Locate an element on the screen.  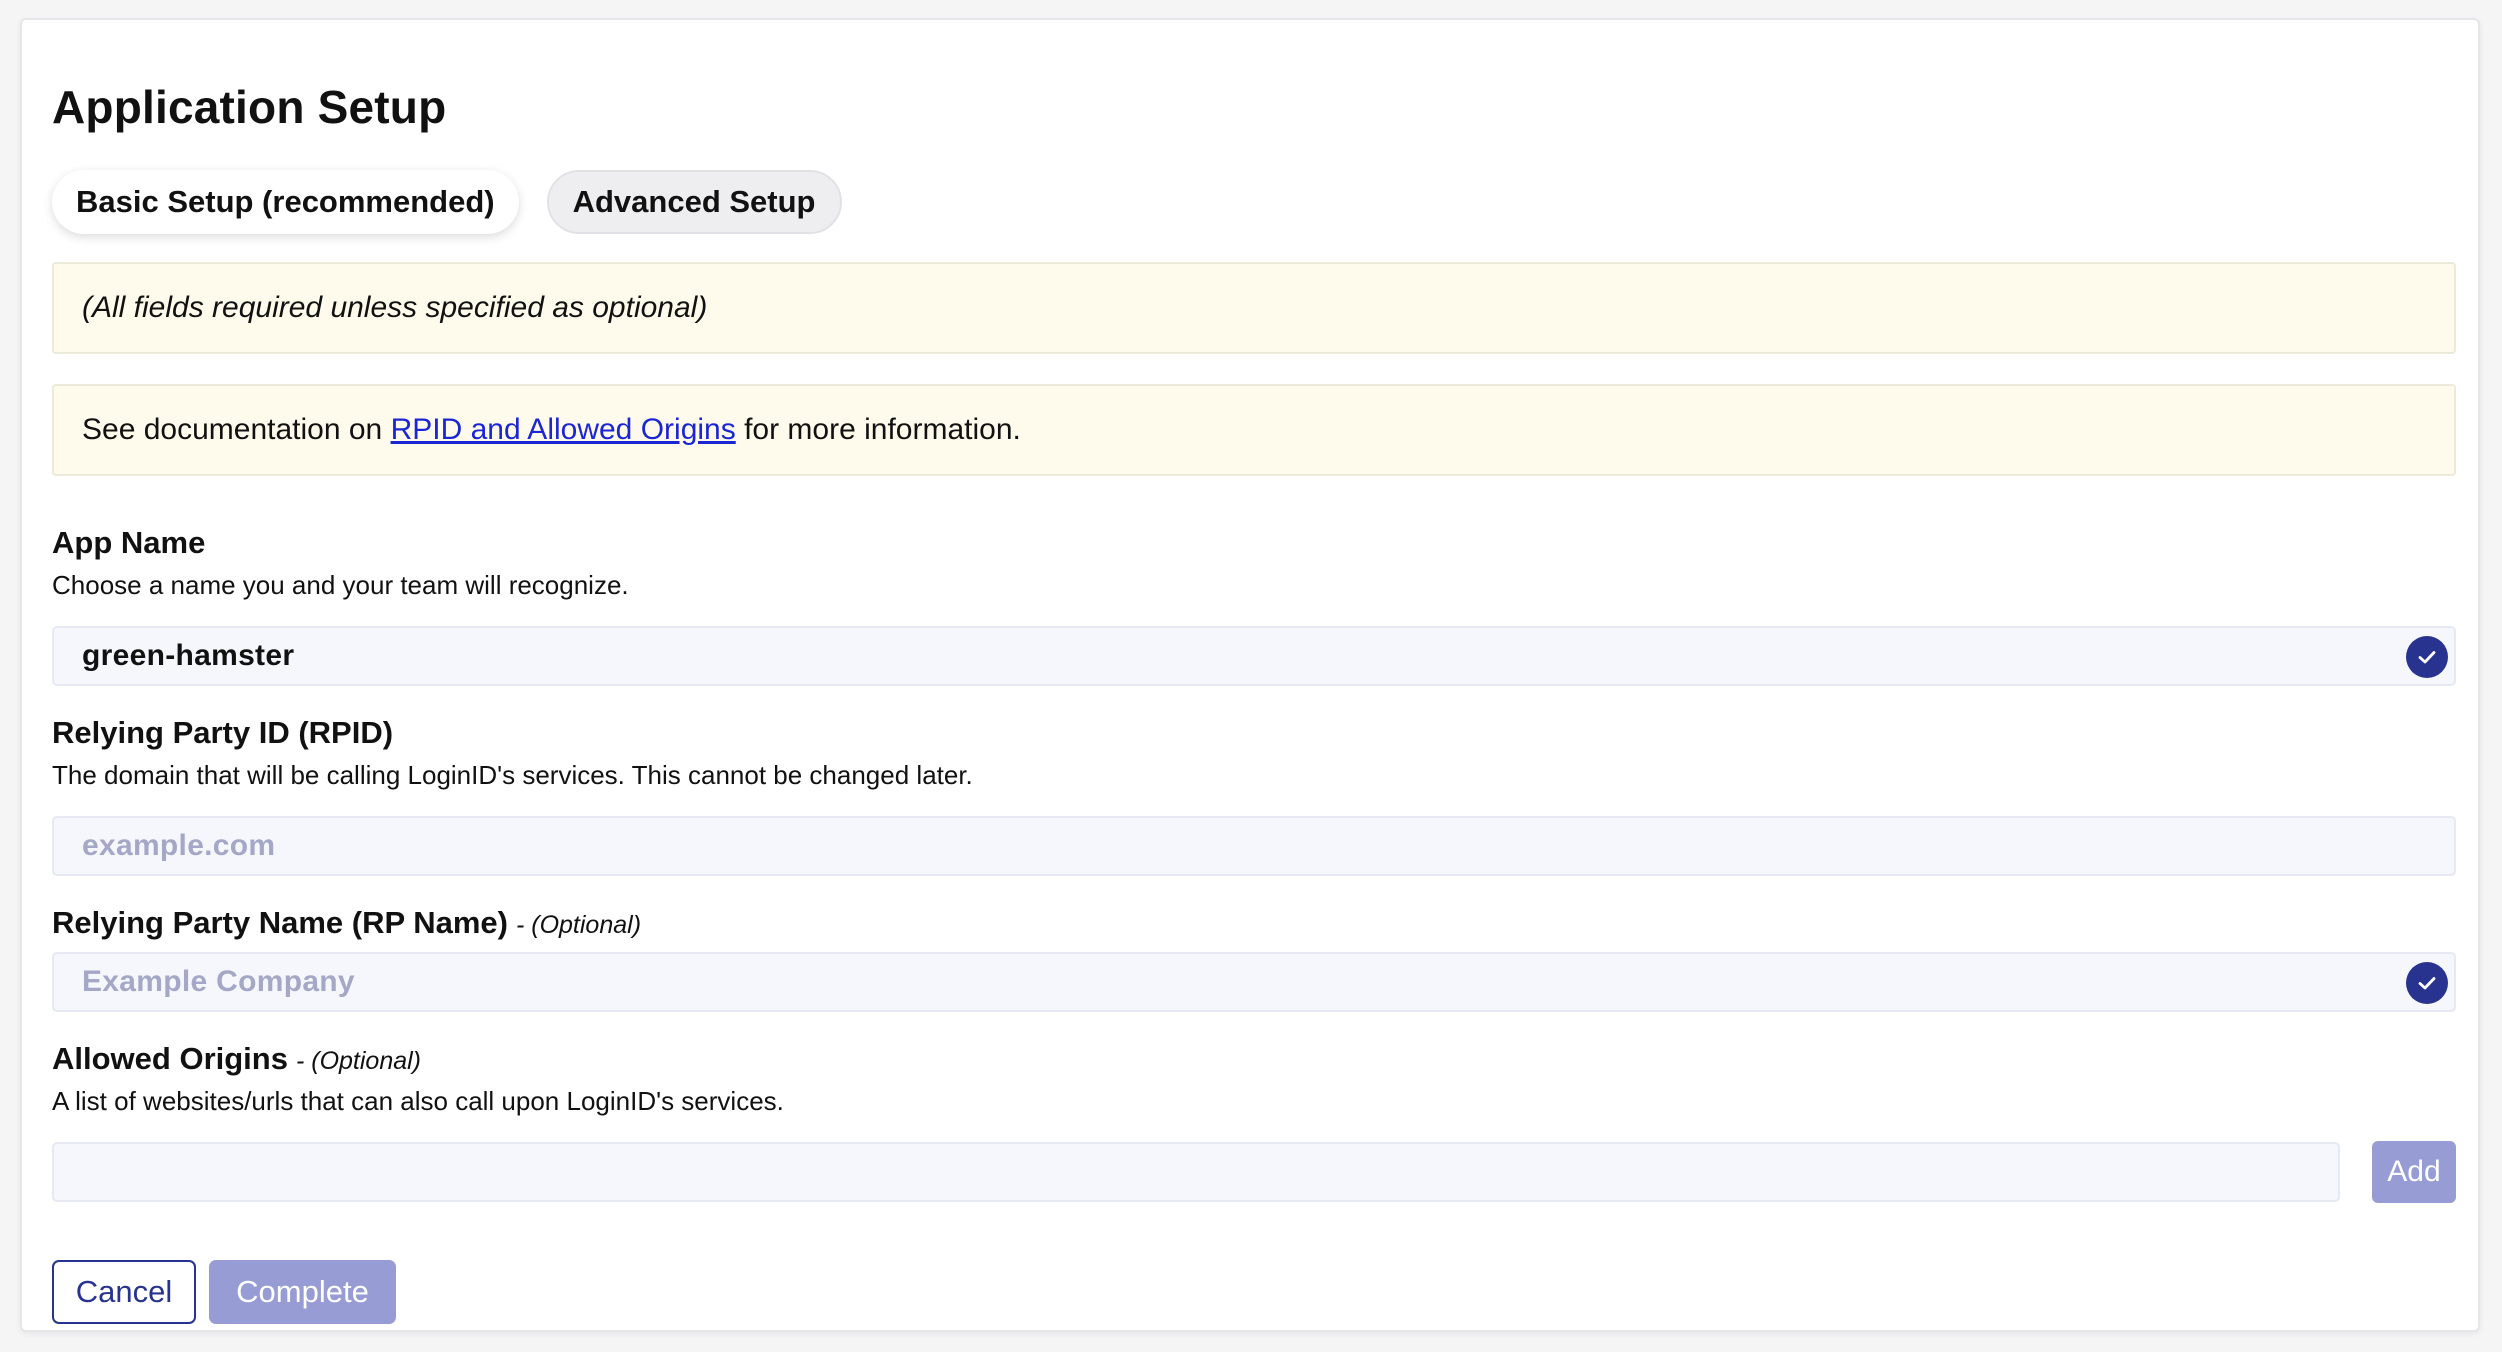
rpid-placeholder: example.com is located at coordinates (179, 845).